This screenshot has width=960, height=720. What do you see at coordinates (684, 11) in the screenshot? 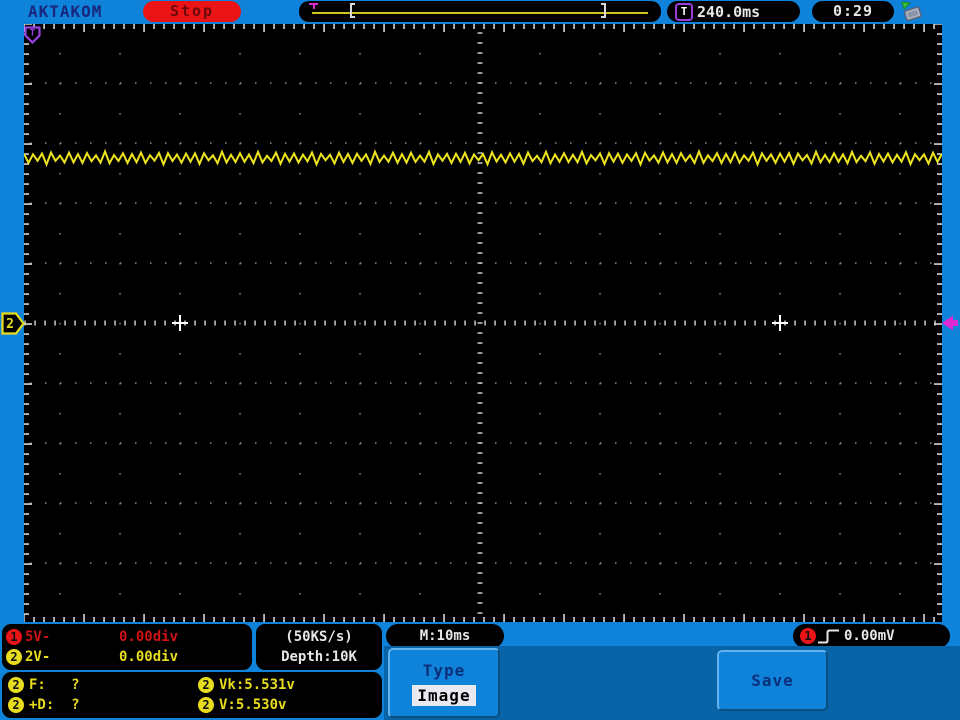
I see `trigger-t-icon: T` at bounding box center [684, 11].